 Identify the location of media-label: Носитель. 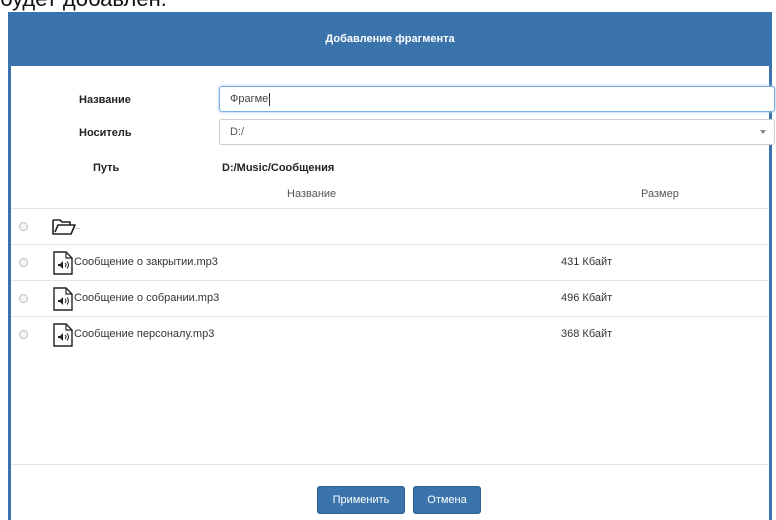
(105, 133).